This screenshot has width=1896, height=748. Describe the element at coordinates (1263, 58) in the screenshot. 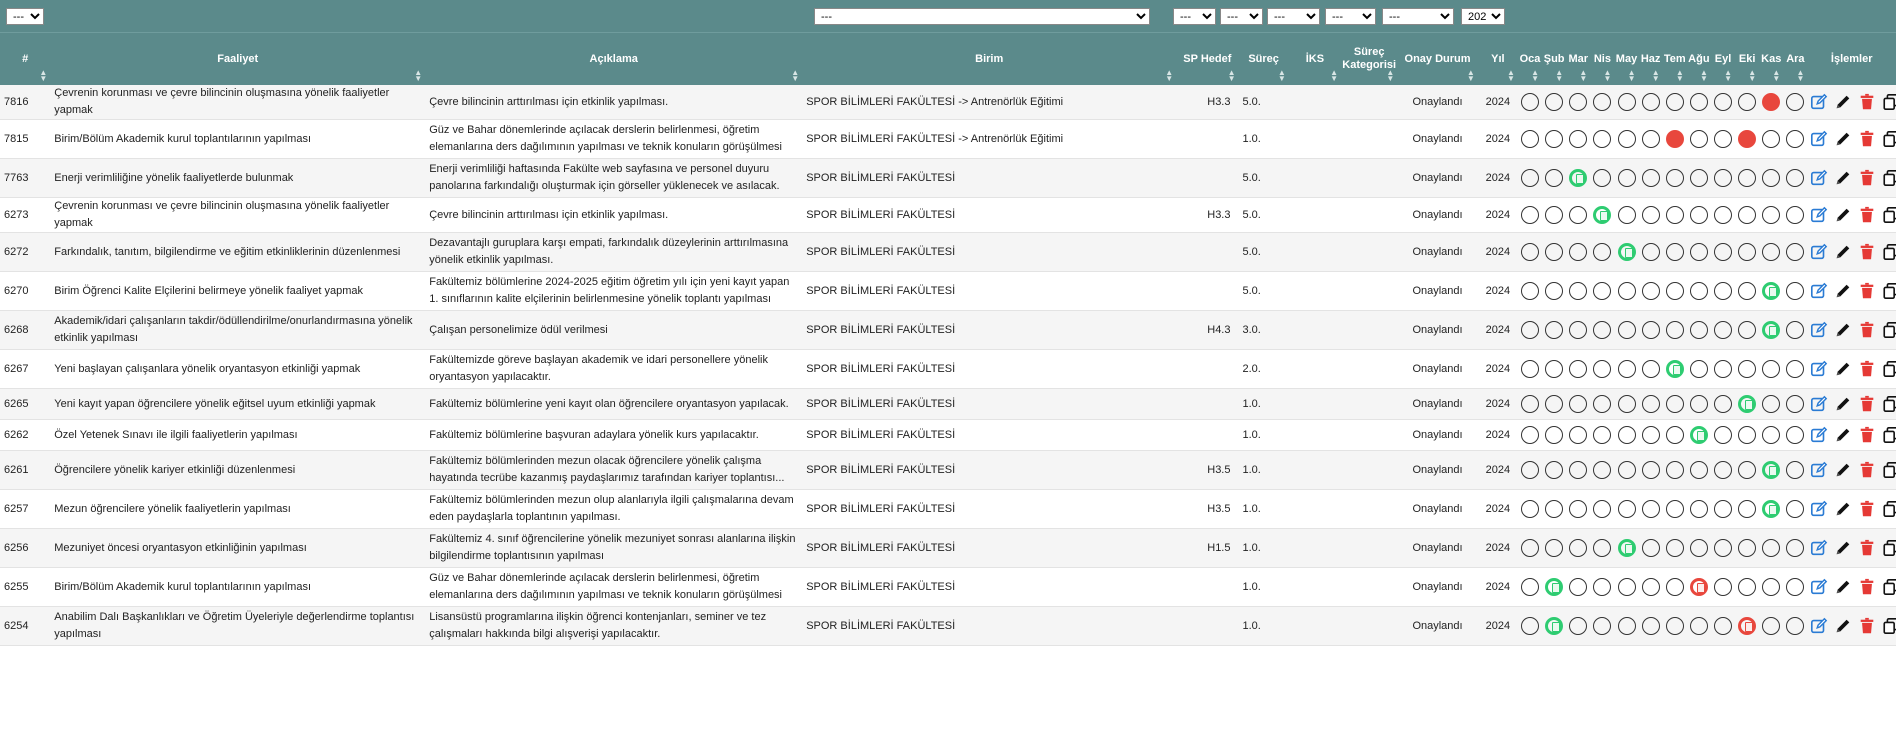

I see `column-header: Süreç ▲ ▼` at that location.